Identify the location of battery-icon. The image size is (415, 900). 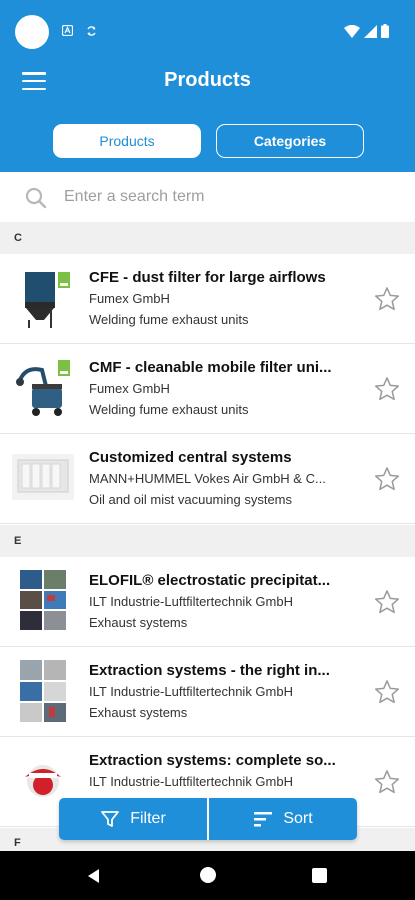
(385, 31).